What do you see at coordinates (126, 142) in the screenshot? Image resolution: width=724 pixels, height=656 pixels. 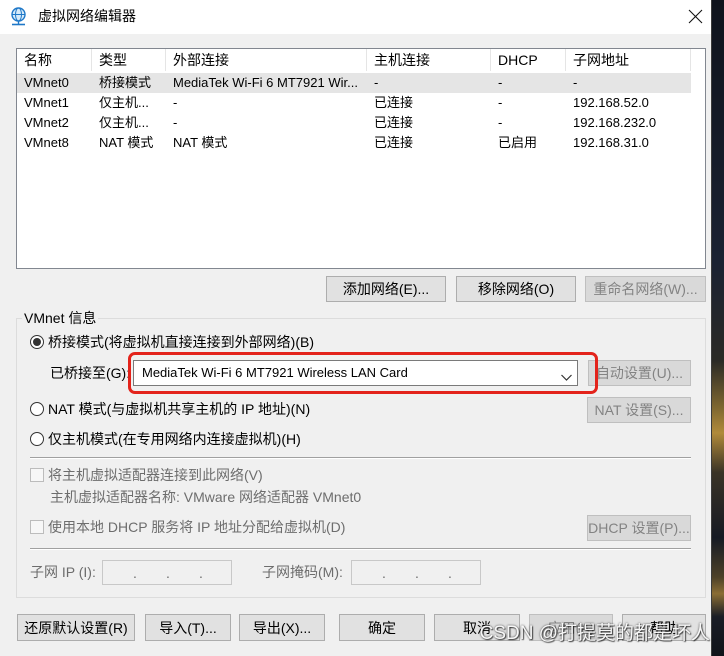 I see `cell-type: NAT 模式` at bounding box center [126, 142].